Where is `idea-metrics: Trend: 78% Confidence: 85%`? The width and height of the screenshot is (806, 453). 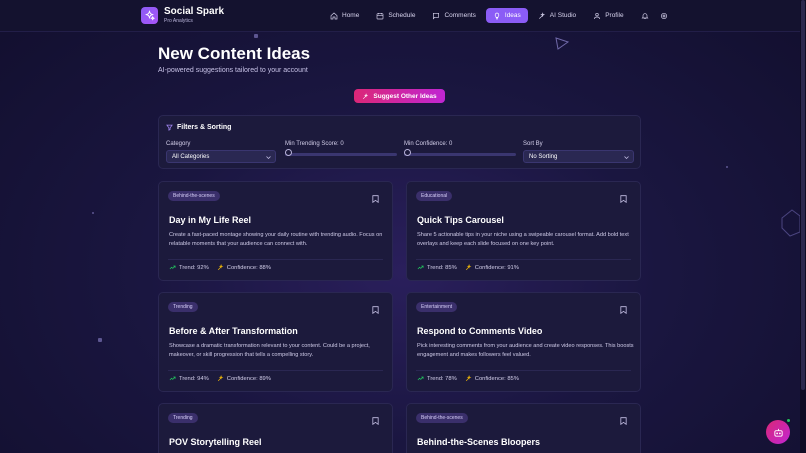
idea-metrics: Trend: 78% Confidence: 85% is located at coordinates (468, 378).